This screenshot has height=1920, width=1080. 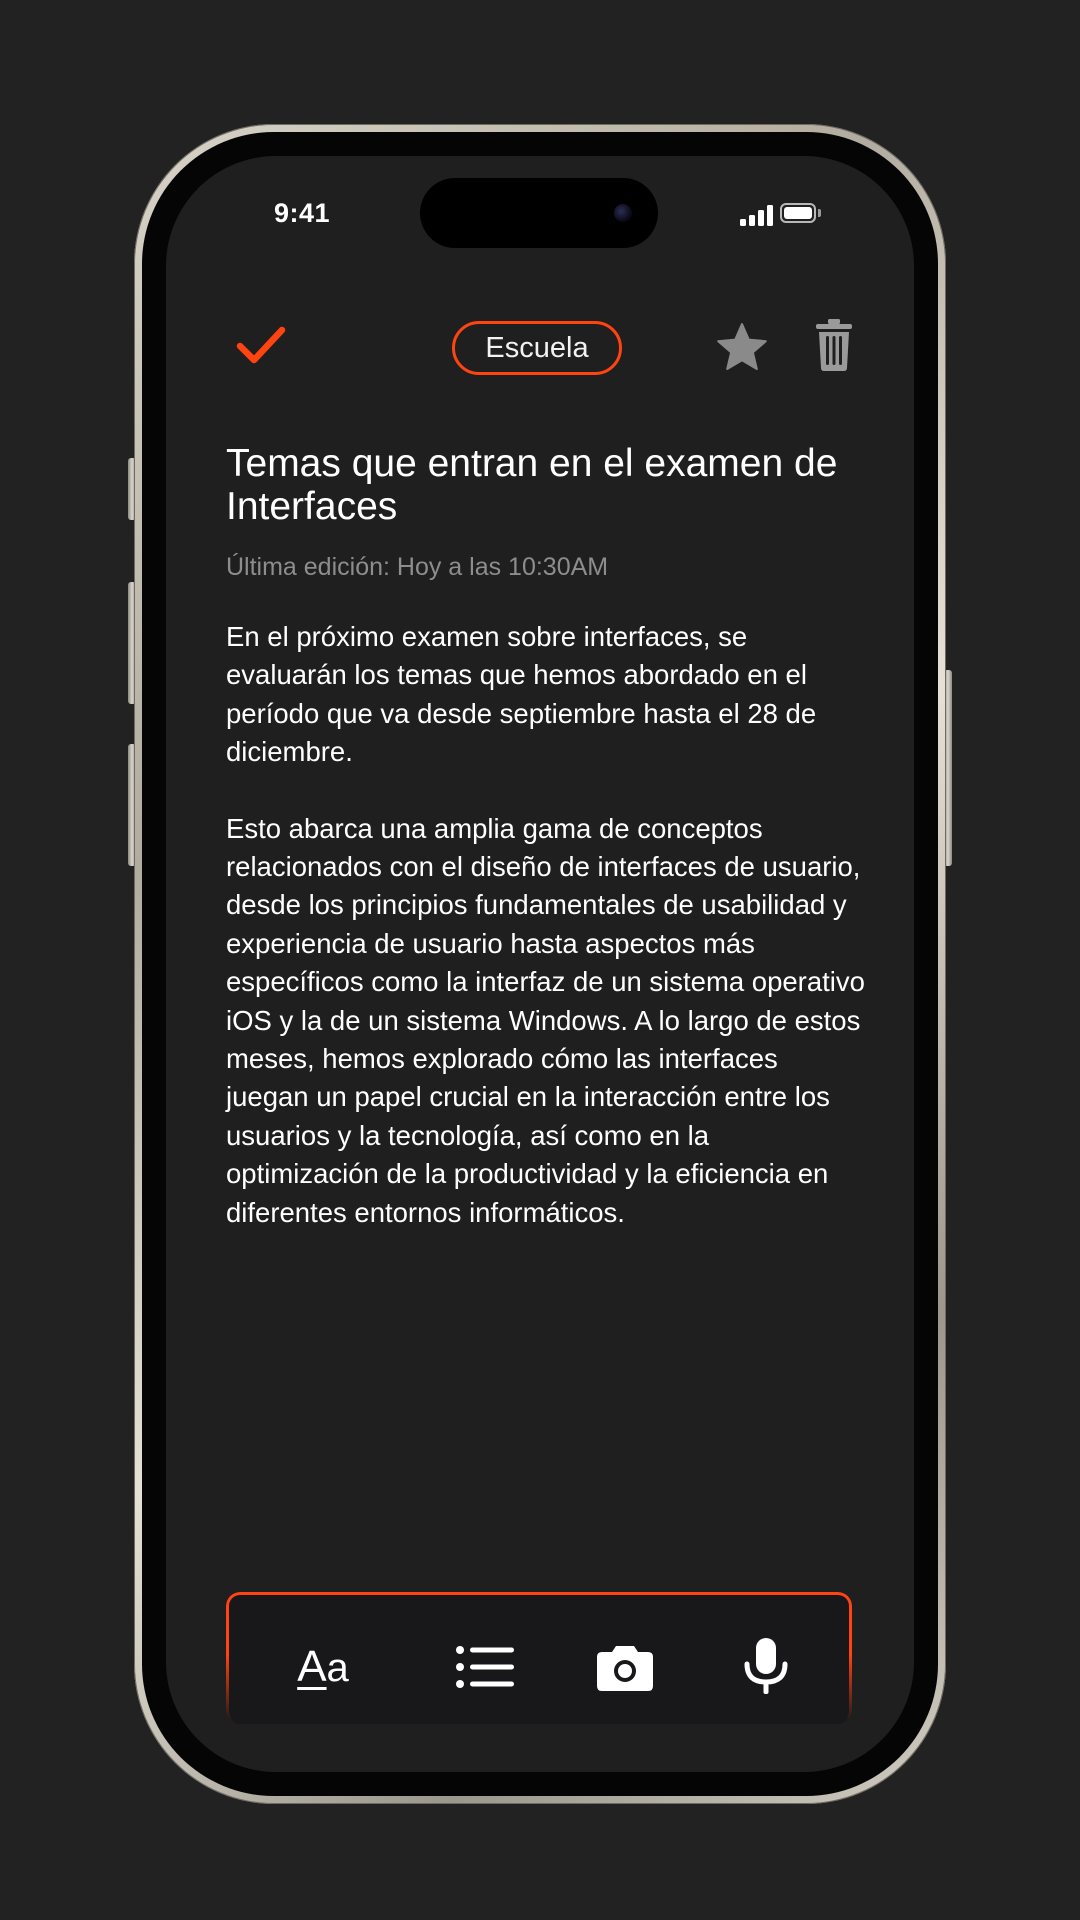 I want to click on star-icon, so click(x=742, y=346).